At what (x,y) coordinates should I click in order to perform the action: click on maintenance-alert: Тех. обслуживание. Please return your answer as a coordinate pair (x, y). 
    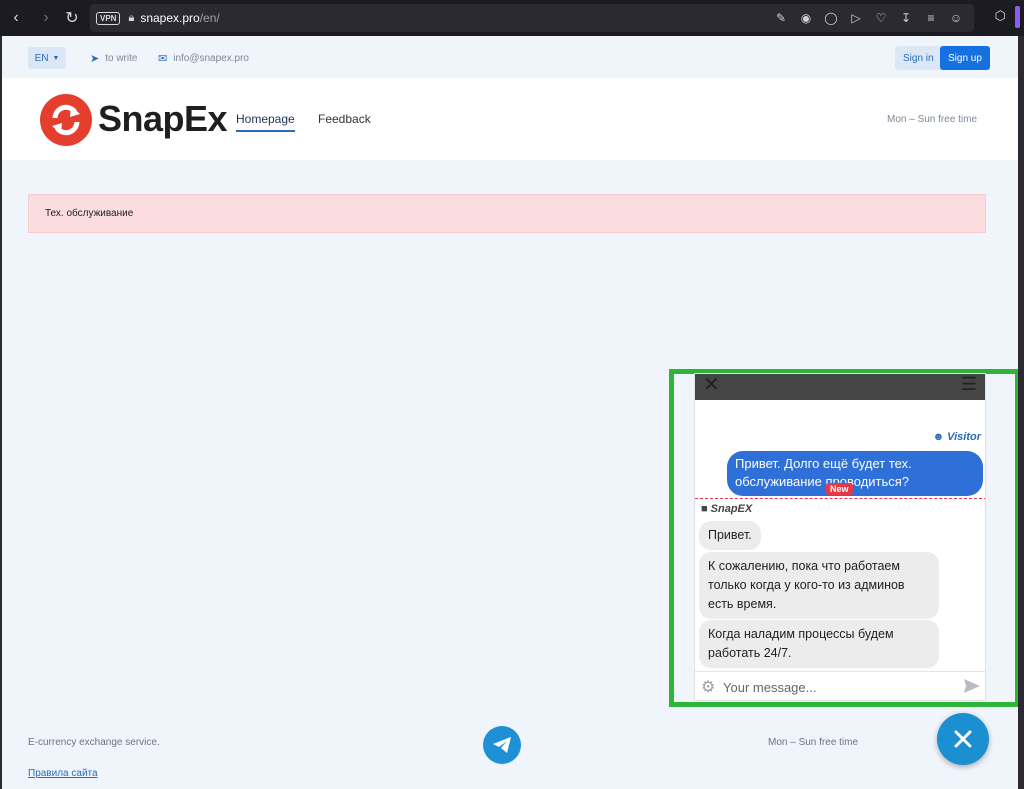
    Looking at the image, I should click on (507, 213).